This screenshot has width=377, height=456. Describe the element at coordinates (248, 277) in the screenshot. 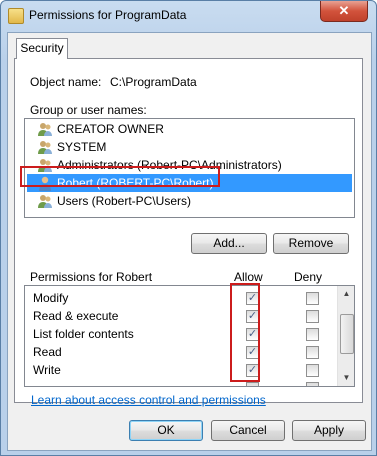

I see `allow-column-header: Allow` at that location.